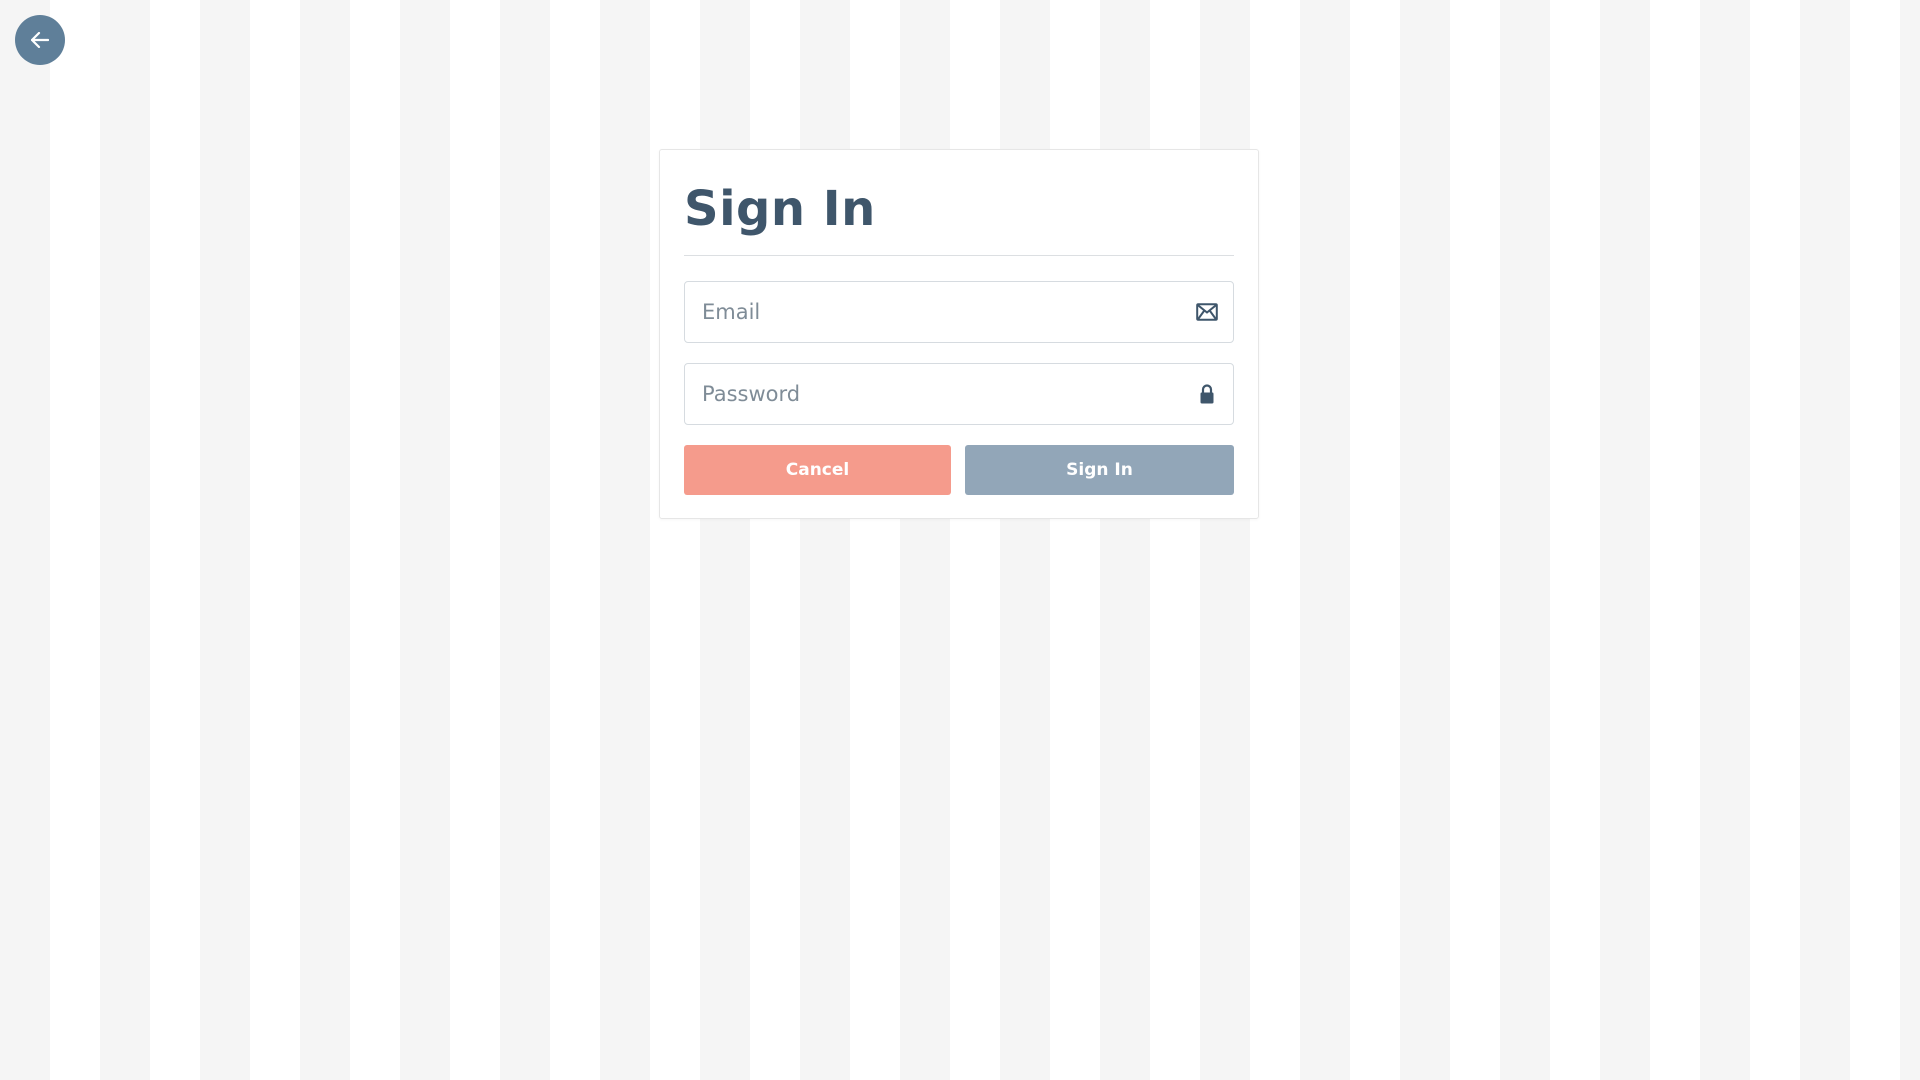  What do you see at coordinates (959, 470) in the screenshot?
I see `form-actions: Cancel Sign In` at bounding box center [959, 470].